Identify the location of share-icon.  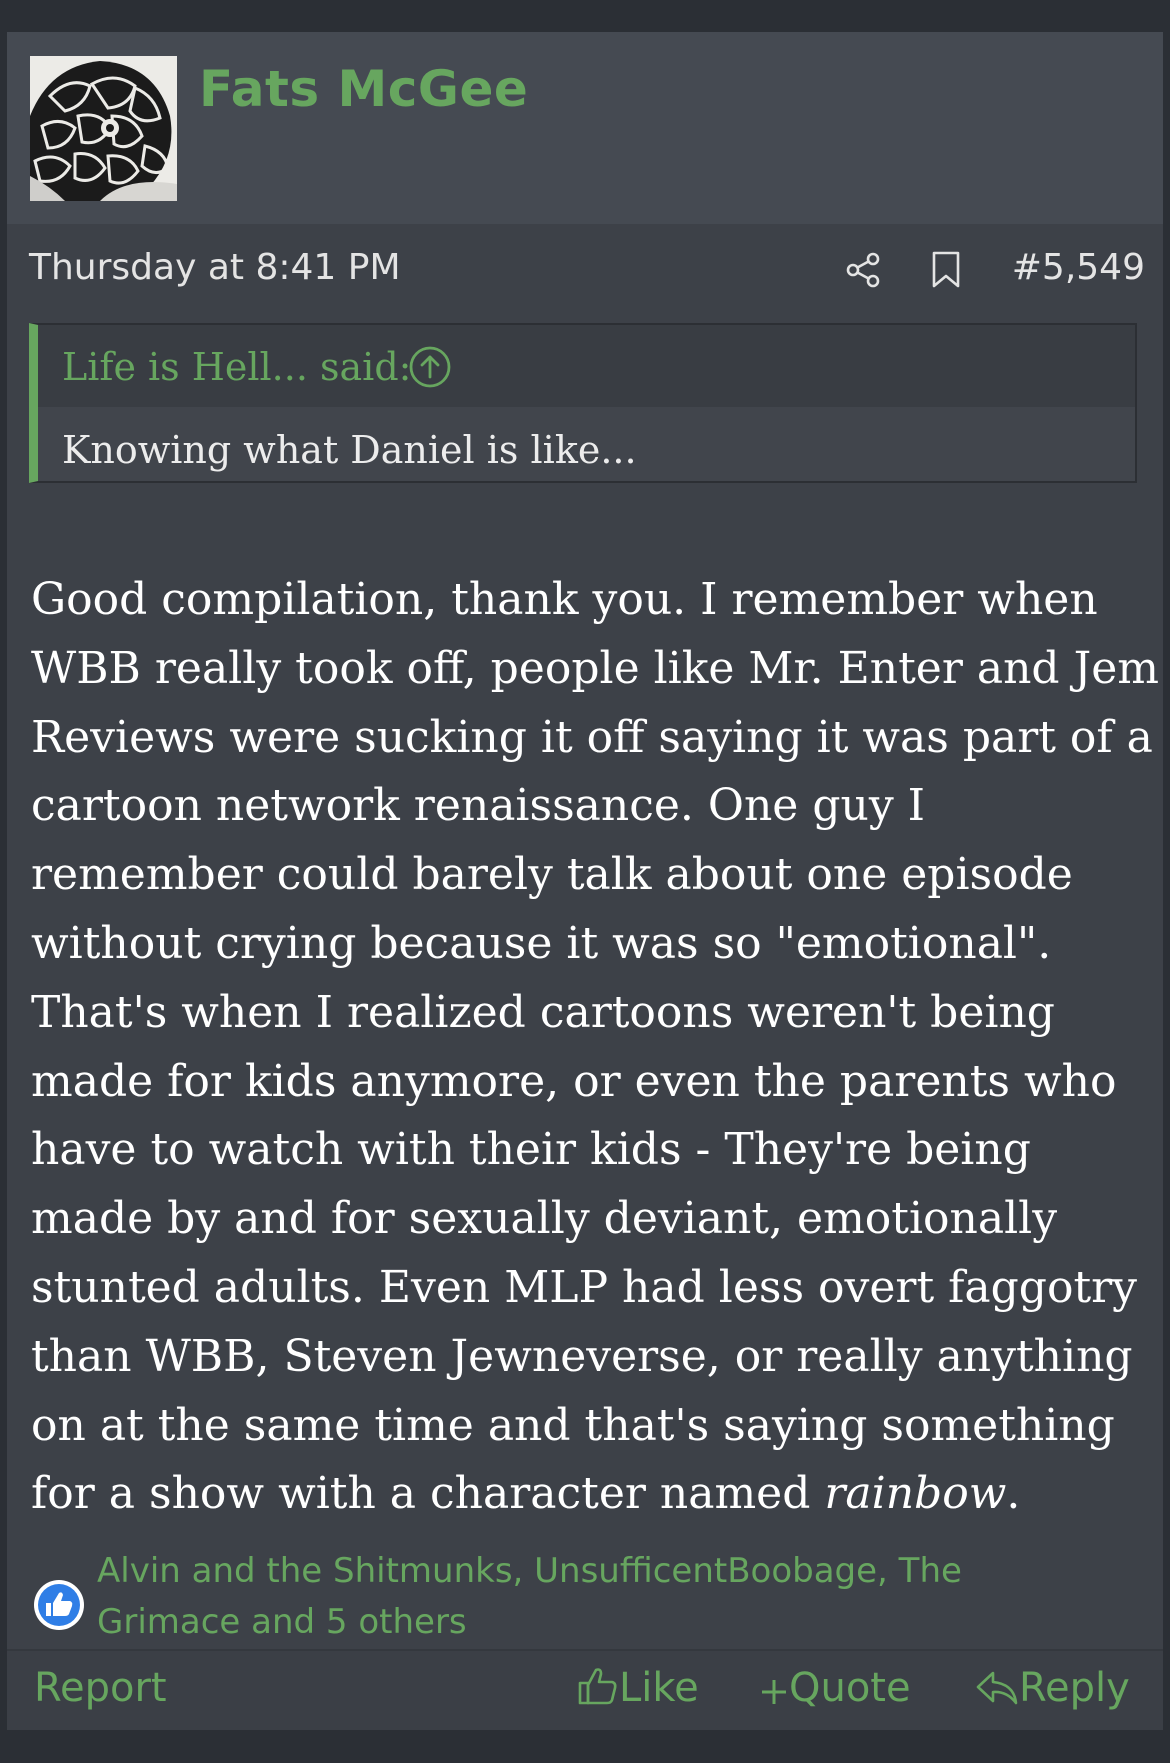
(863, 270).